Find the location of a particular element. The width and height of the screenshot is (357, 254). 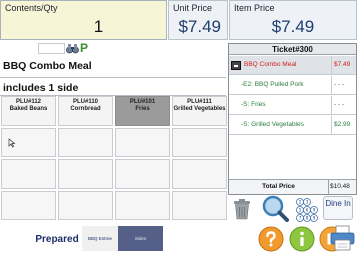

ticket-row: BBQ Combo Meal $7.49 is located at coordinates (292, 65).